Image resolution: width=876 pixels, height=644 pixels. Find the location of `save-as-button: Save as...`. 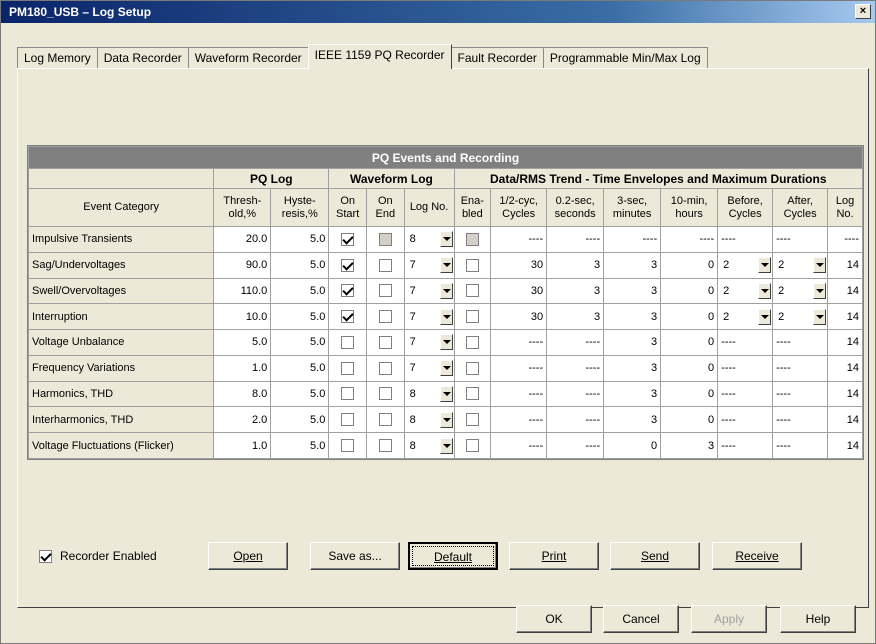

save-as-button: Save as... is located at coordinates (355, 556).